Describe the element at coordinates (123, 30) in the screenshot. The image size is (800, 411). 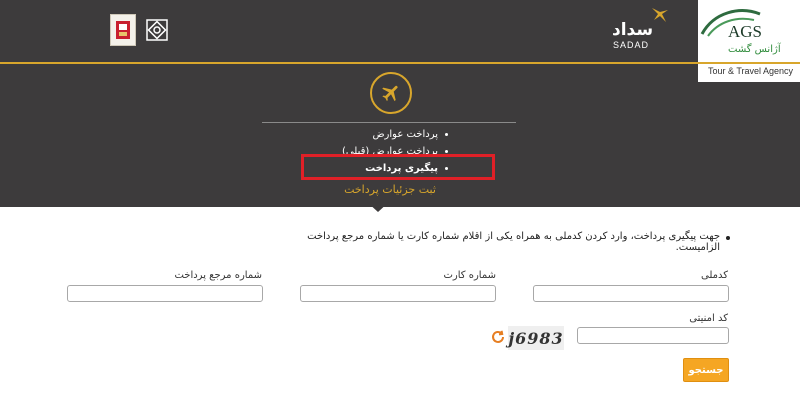
I see `bank-melli-logo-icon` at that location.